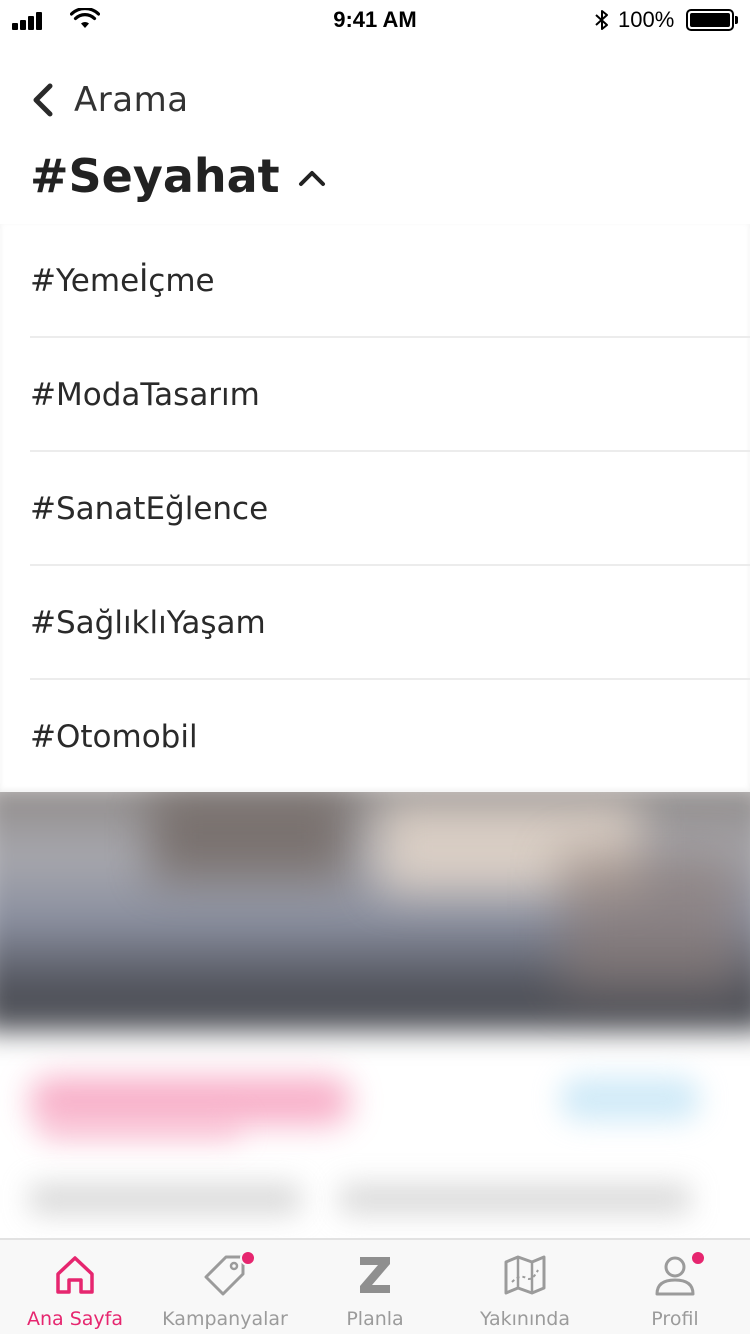  I want to click on dropdown-item-label: #ModaTasarım, so click(145, 395).